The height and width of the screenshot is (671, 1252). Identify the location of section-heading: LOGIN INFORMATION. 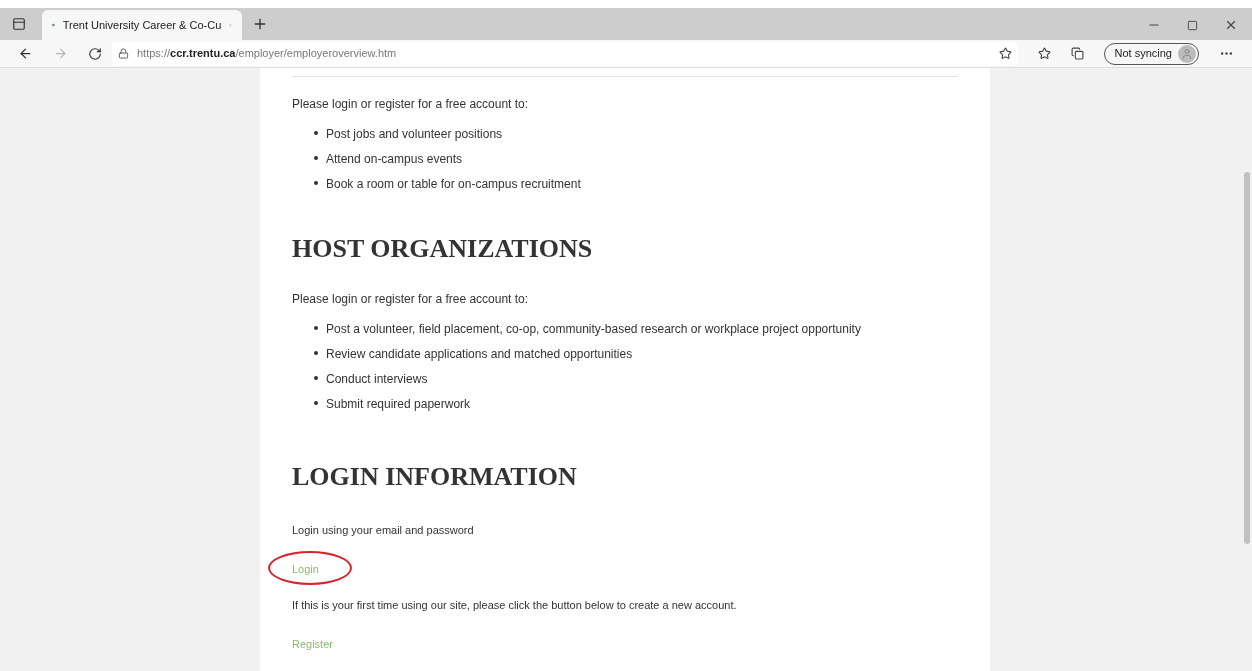
(435, 477).